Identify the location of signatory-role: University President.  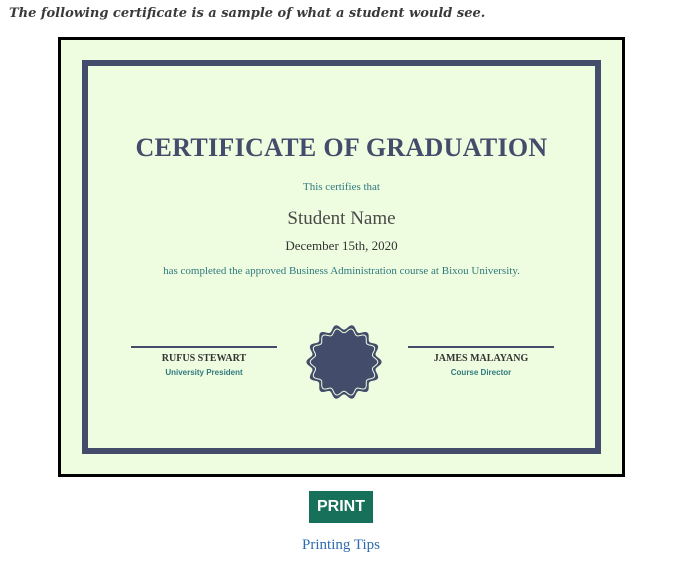
(204, 372).